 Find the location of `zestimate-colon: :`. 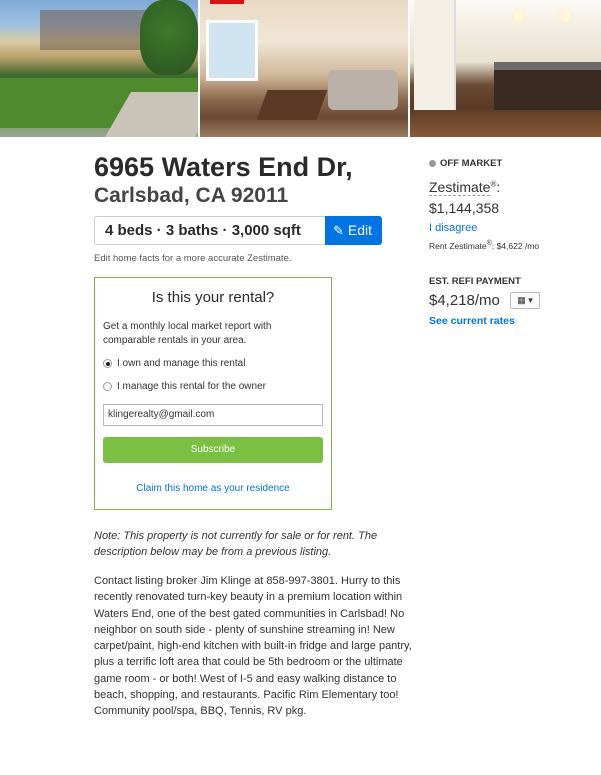

zestimate-colon: : is located at coordinates (498, 187).